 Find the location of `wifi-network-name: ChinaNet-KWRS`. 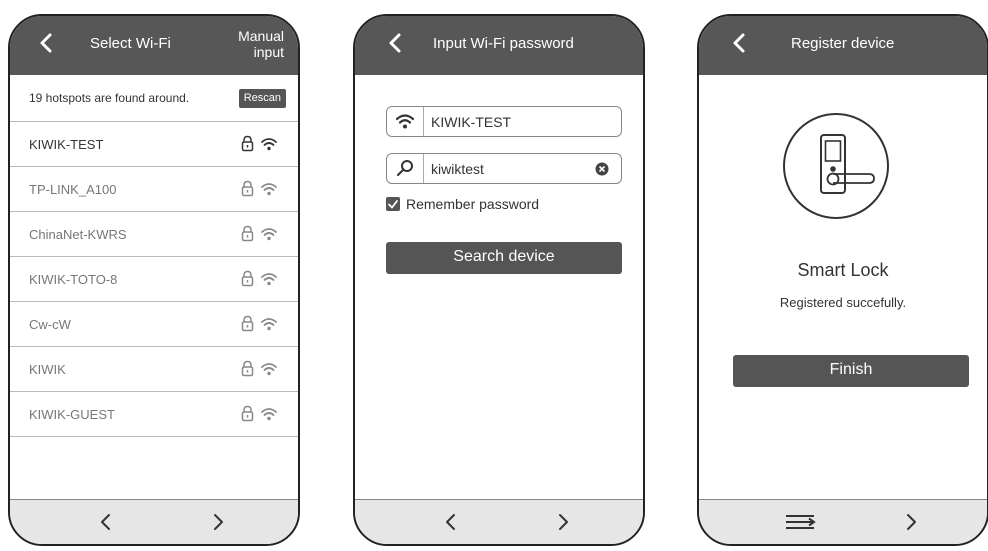

wifi-network-name: ChinaNet-KWRS is located at coordinates (78, 234).